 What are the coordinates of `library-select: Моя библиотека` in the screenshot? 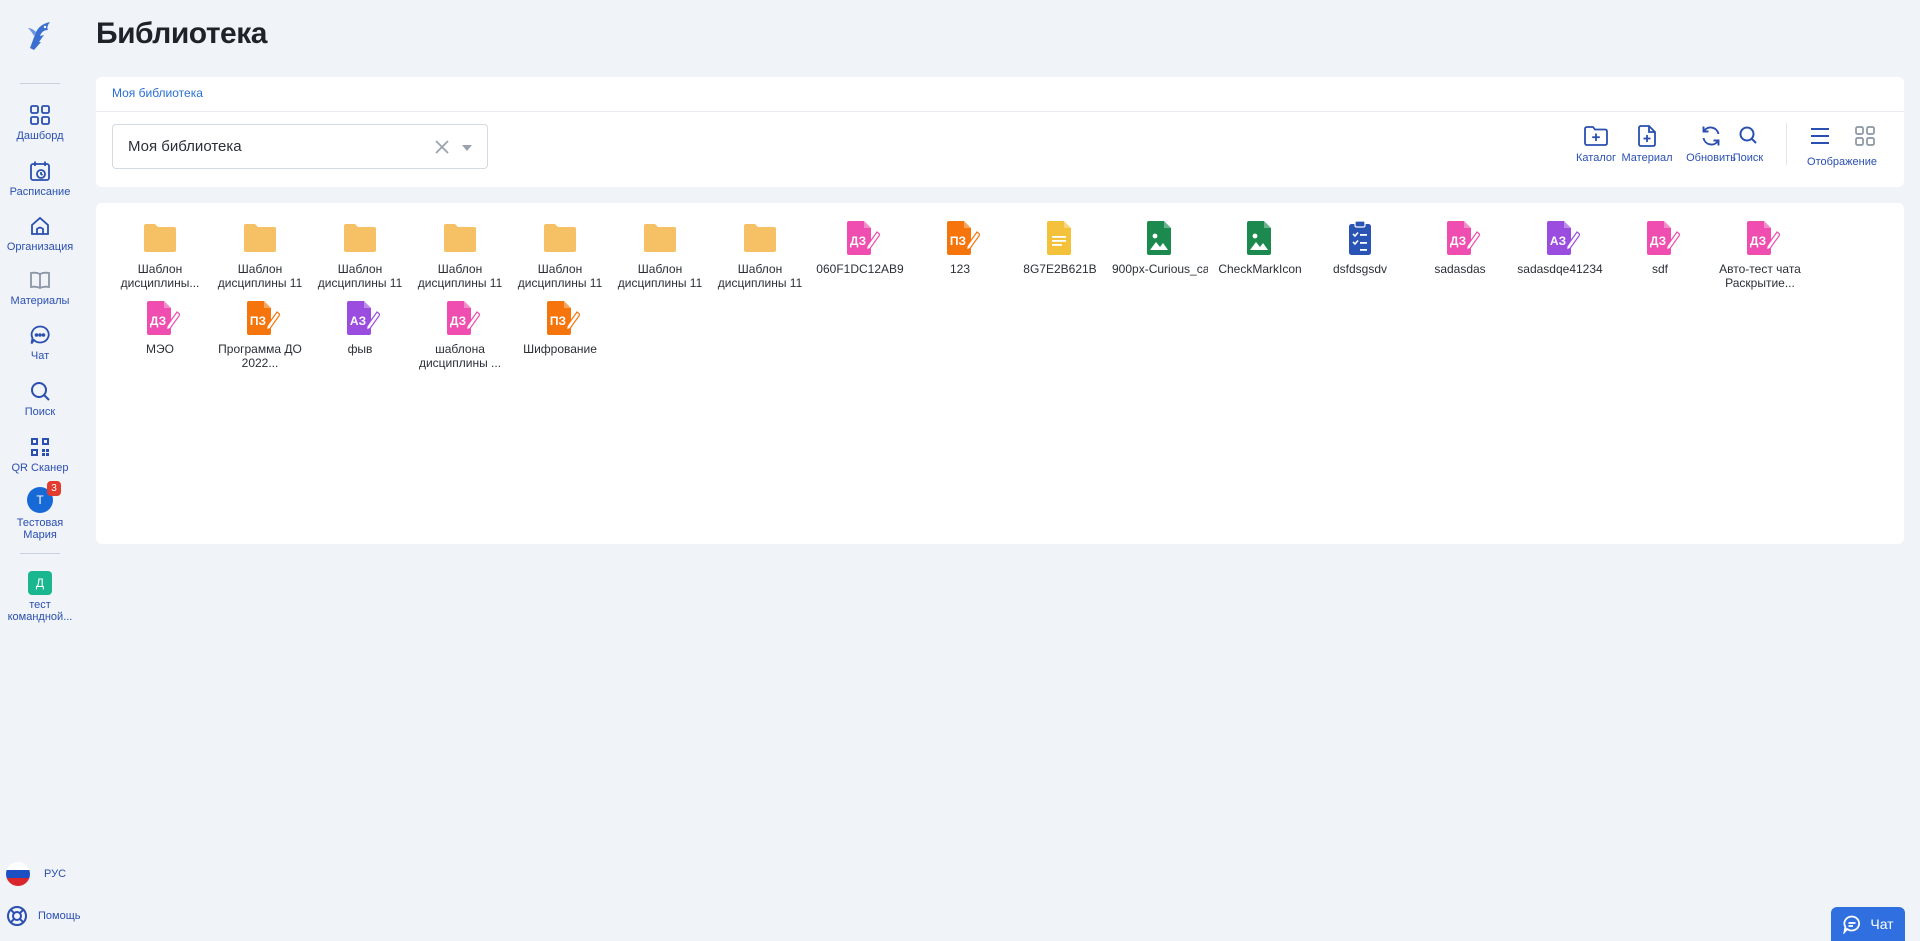 It's located at (300, 146).